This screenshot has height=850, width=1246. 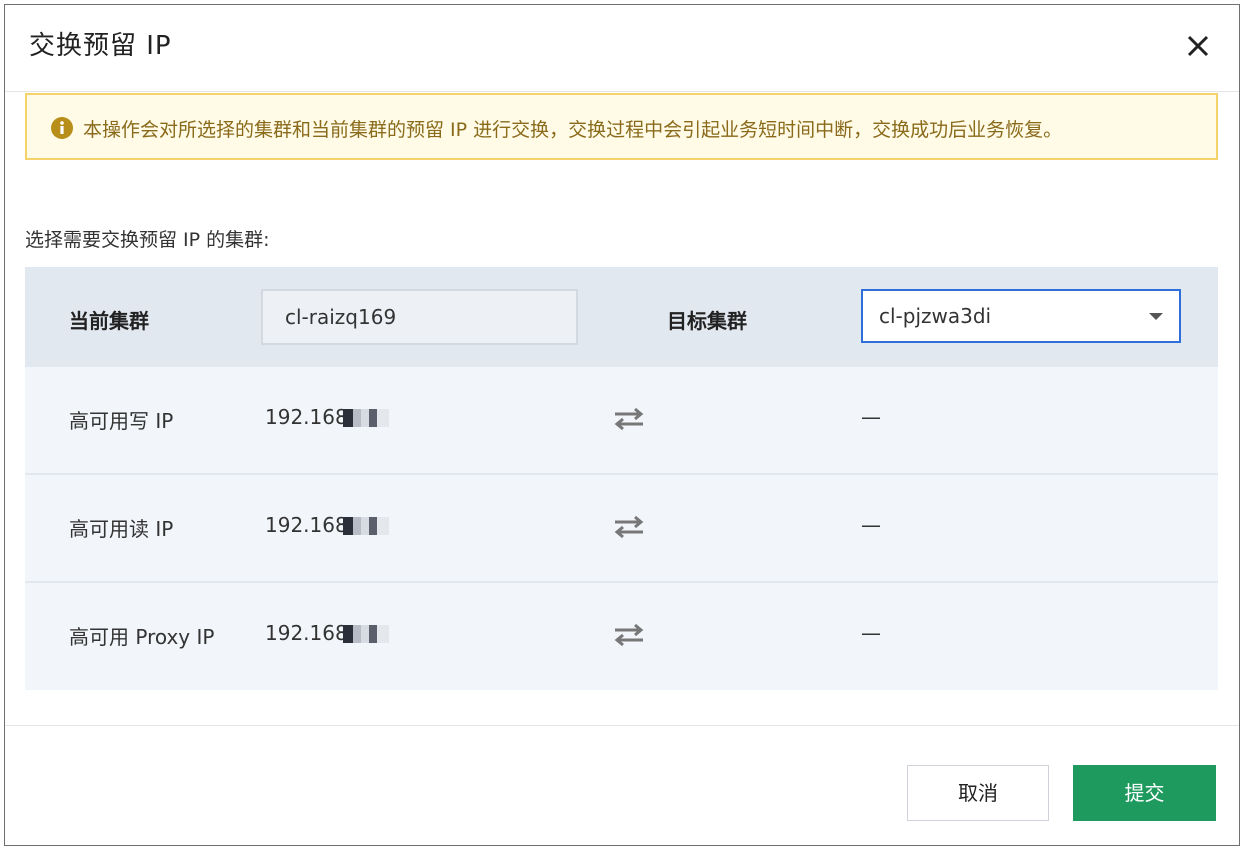 I want to click on submit-button: 提交, so click(x=1144, y=793).